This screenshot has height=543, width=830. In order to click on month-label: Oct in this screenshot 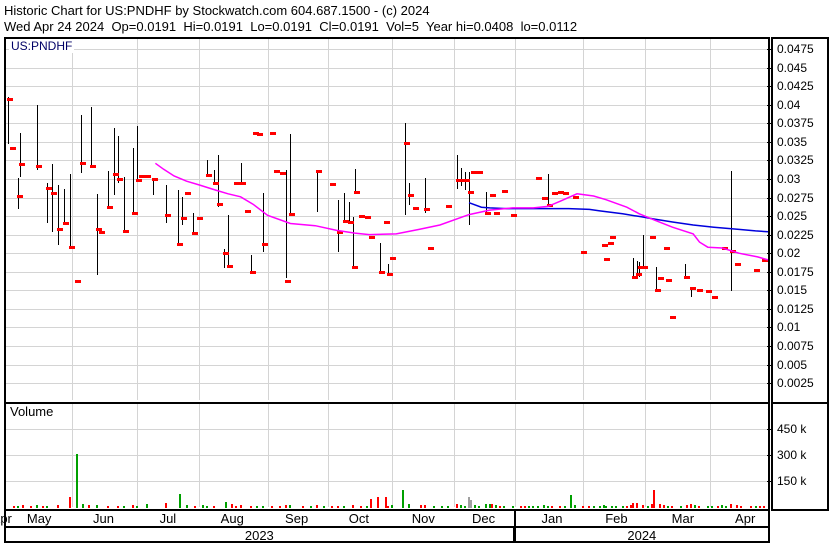, I will do `click(359, 518)`.